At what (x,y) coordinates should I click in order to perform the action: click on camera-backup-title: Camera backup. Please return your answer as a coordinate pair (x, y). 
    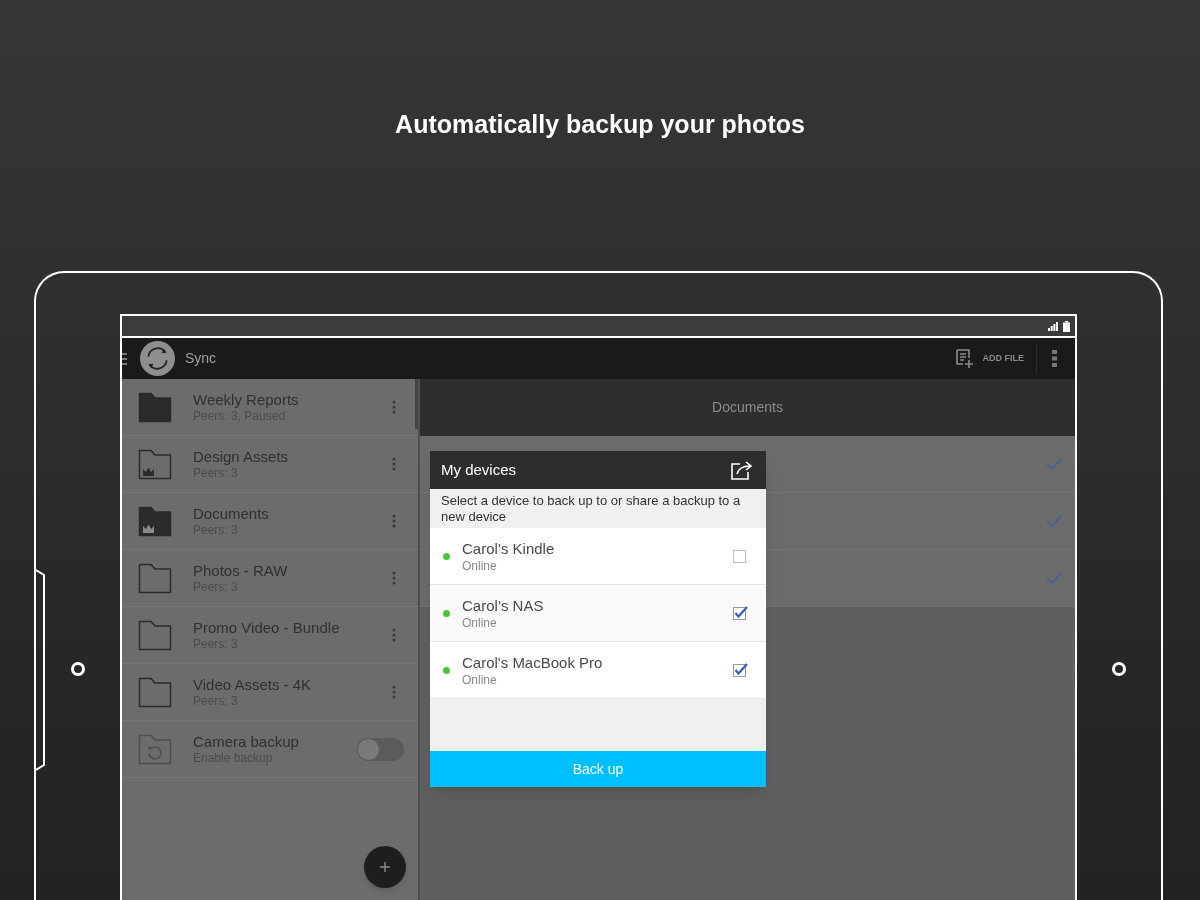
    Looking at the image, I should click on (246, 741).